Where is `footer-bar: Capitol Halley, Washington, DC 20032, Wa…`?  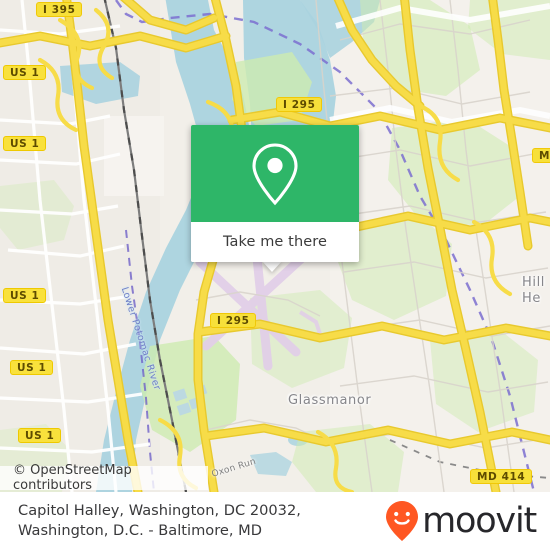 footer-bar: Capitol Halley, Washington, DC 20032, Wa… is located at coordinates (275, 521).